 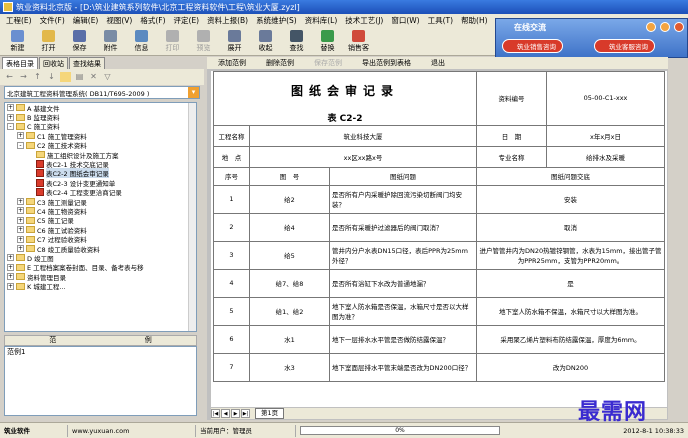 What do you see at coordinates (570, 199) in the screenshot?
I see `row-answer: 安装` at bounding box center [570, 199].